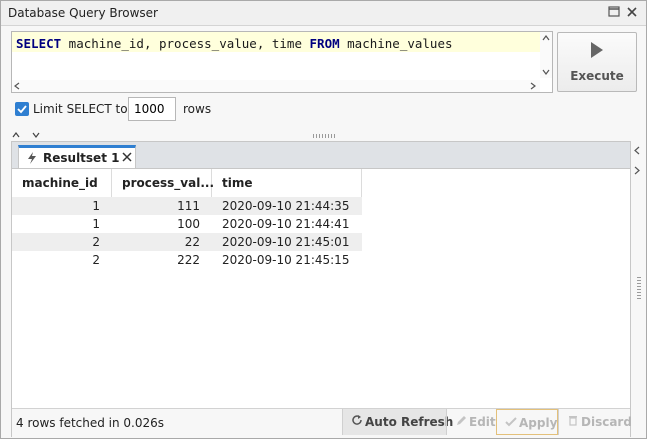 This screenshot has height=439, width=647. Describe the element at coordinates (32, 159) in the screenshot. I see `lightning-icon` at that location.